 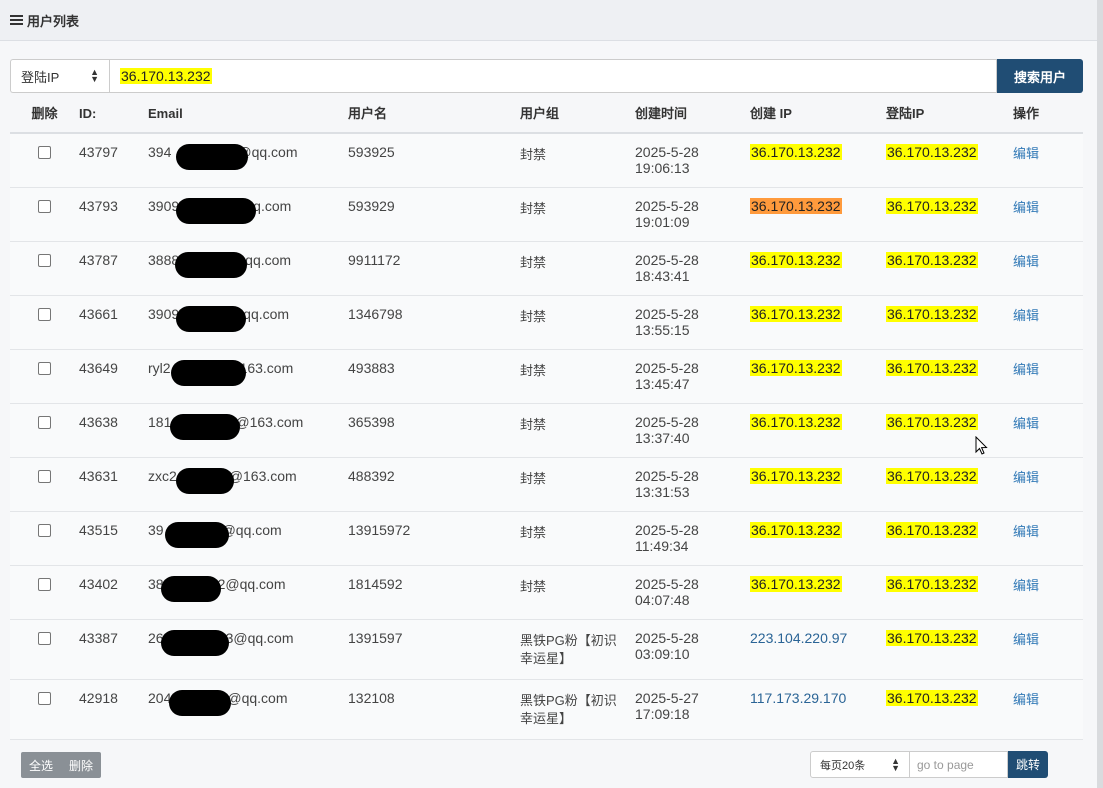 What do you see at coordinates (692, 430) in the screenshot?
I see `created-time: 2025-5-28 13:37:40` at bounding box center [692, 430].